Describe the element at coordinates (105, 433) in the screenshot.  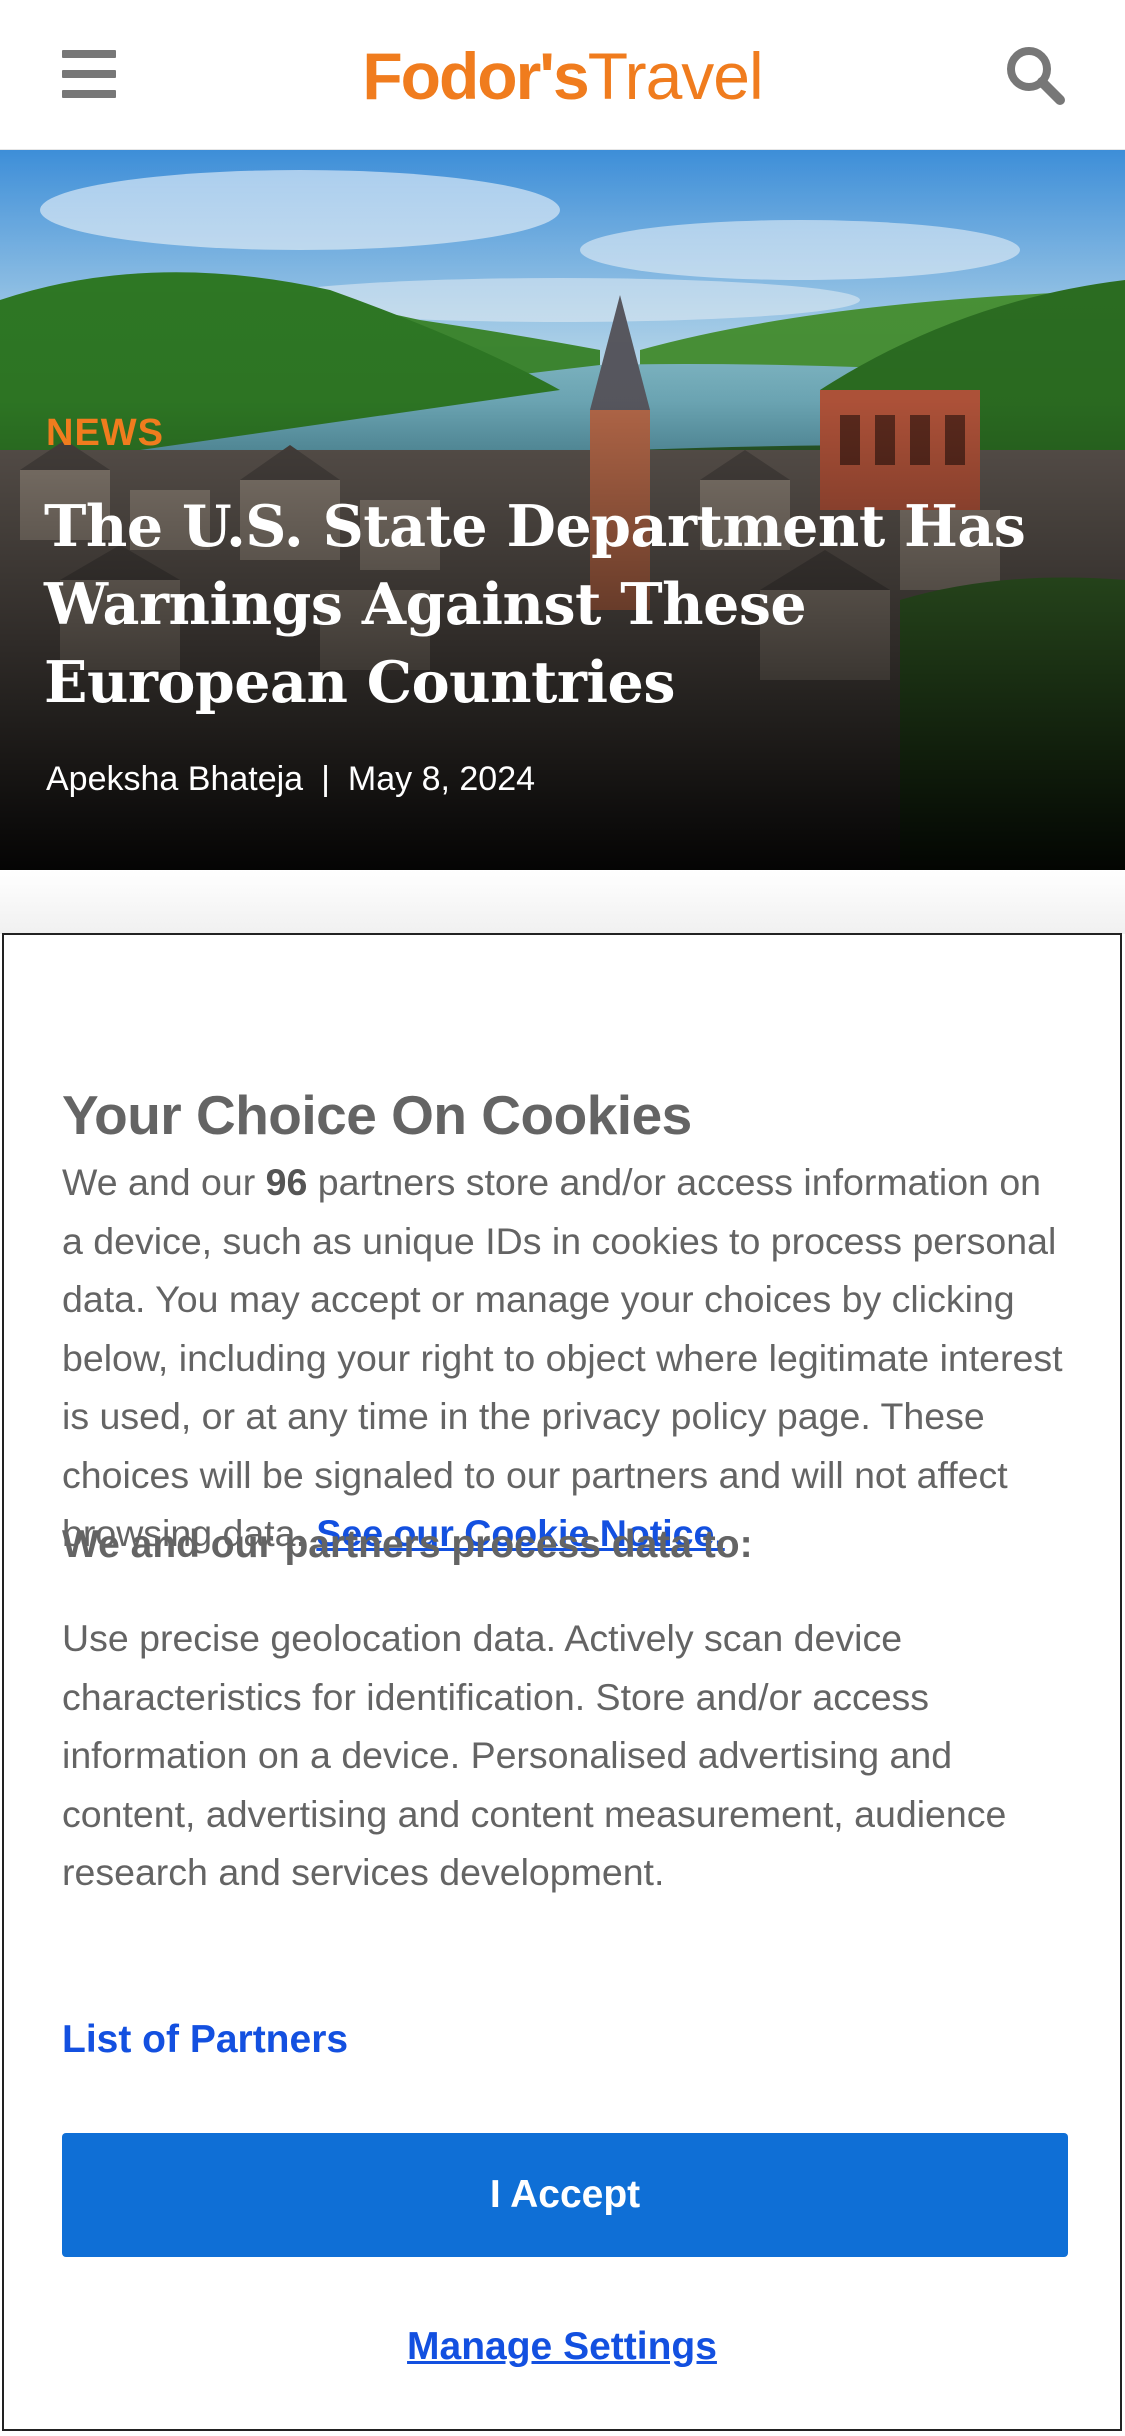
I see `category-label: NEWS` at that location.